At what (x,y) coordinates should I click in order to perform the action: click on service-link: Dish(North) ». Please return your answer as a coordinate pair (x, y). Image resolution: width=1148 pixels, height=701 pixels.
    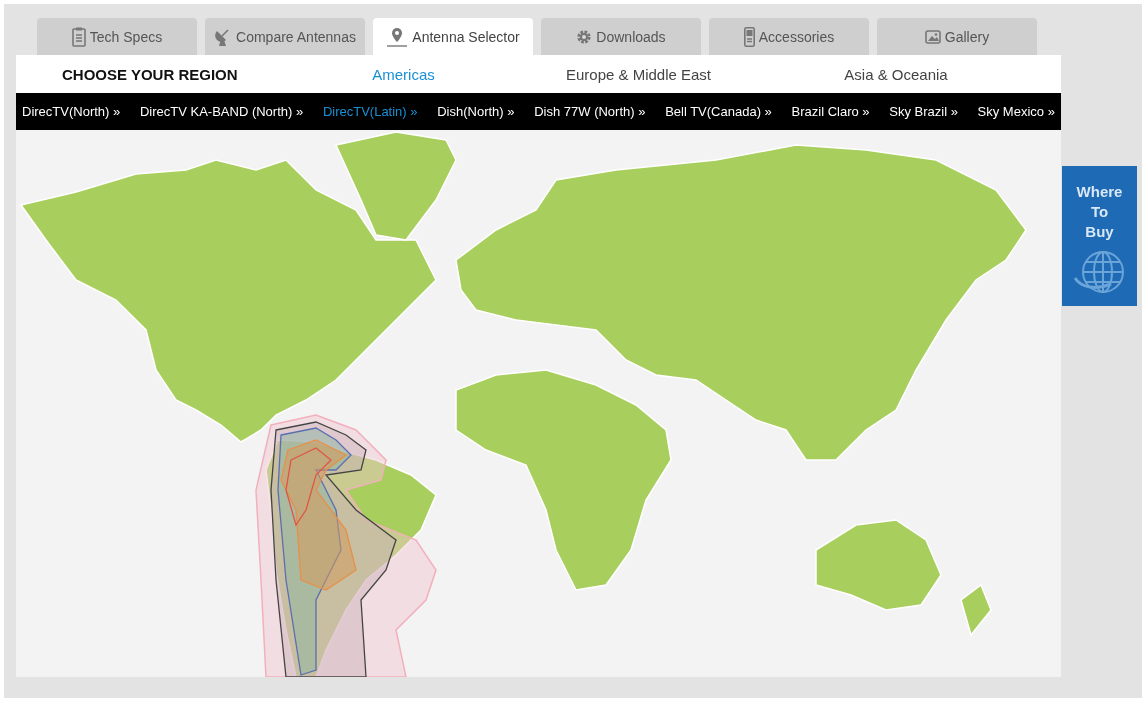
    Looking at the image, I should click on (476, 111).